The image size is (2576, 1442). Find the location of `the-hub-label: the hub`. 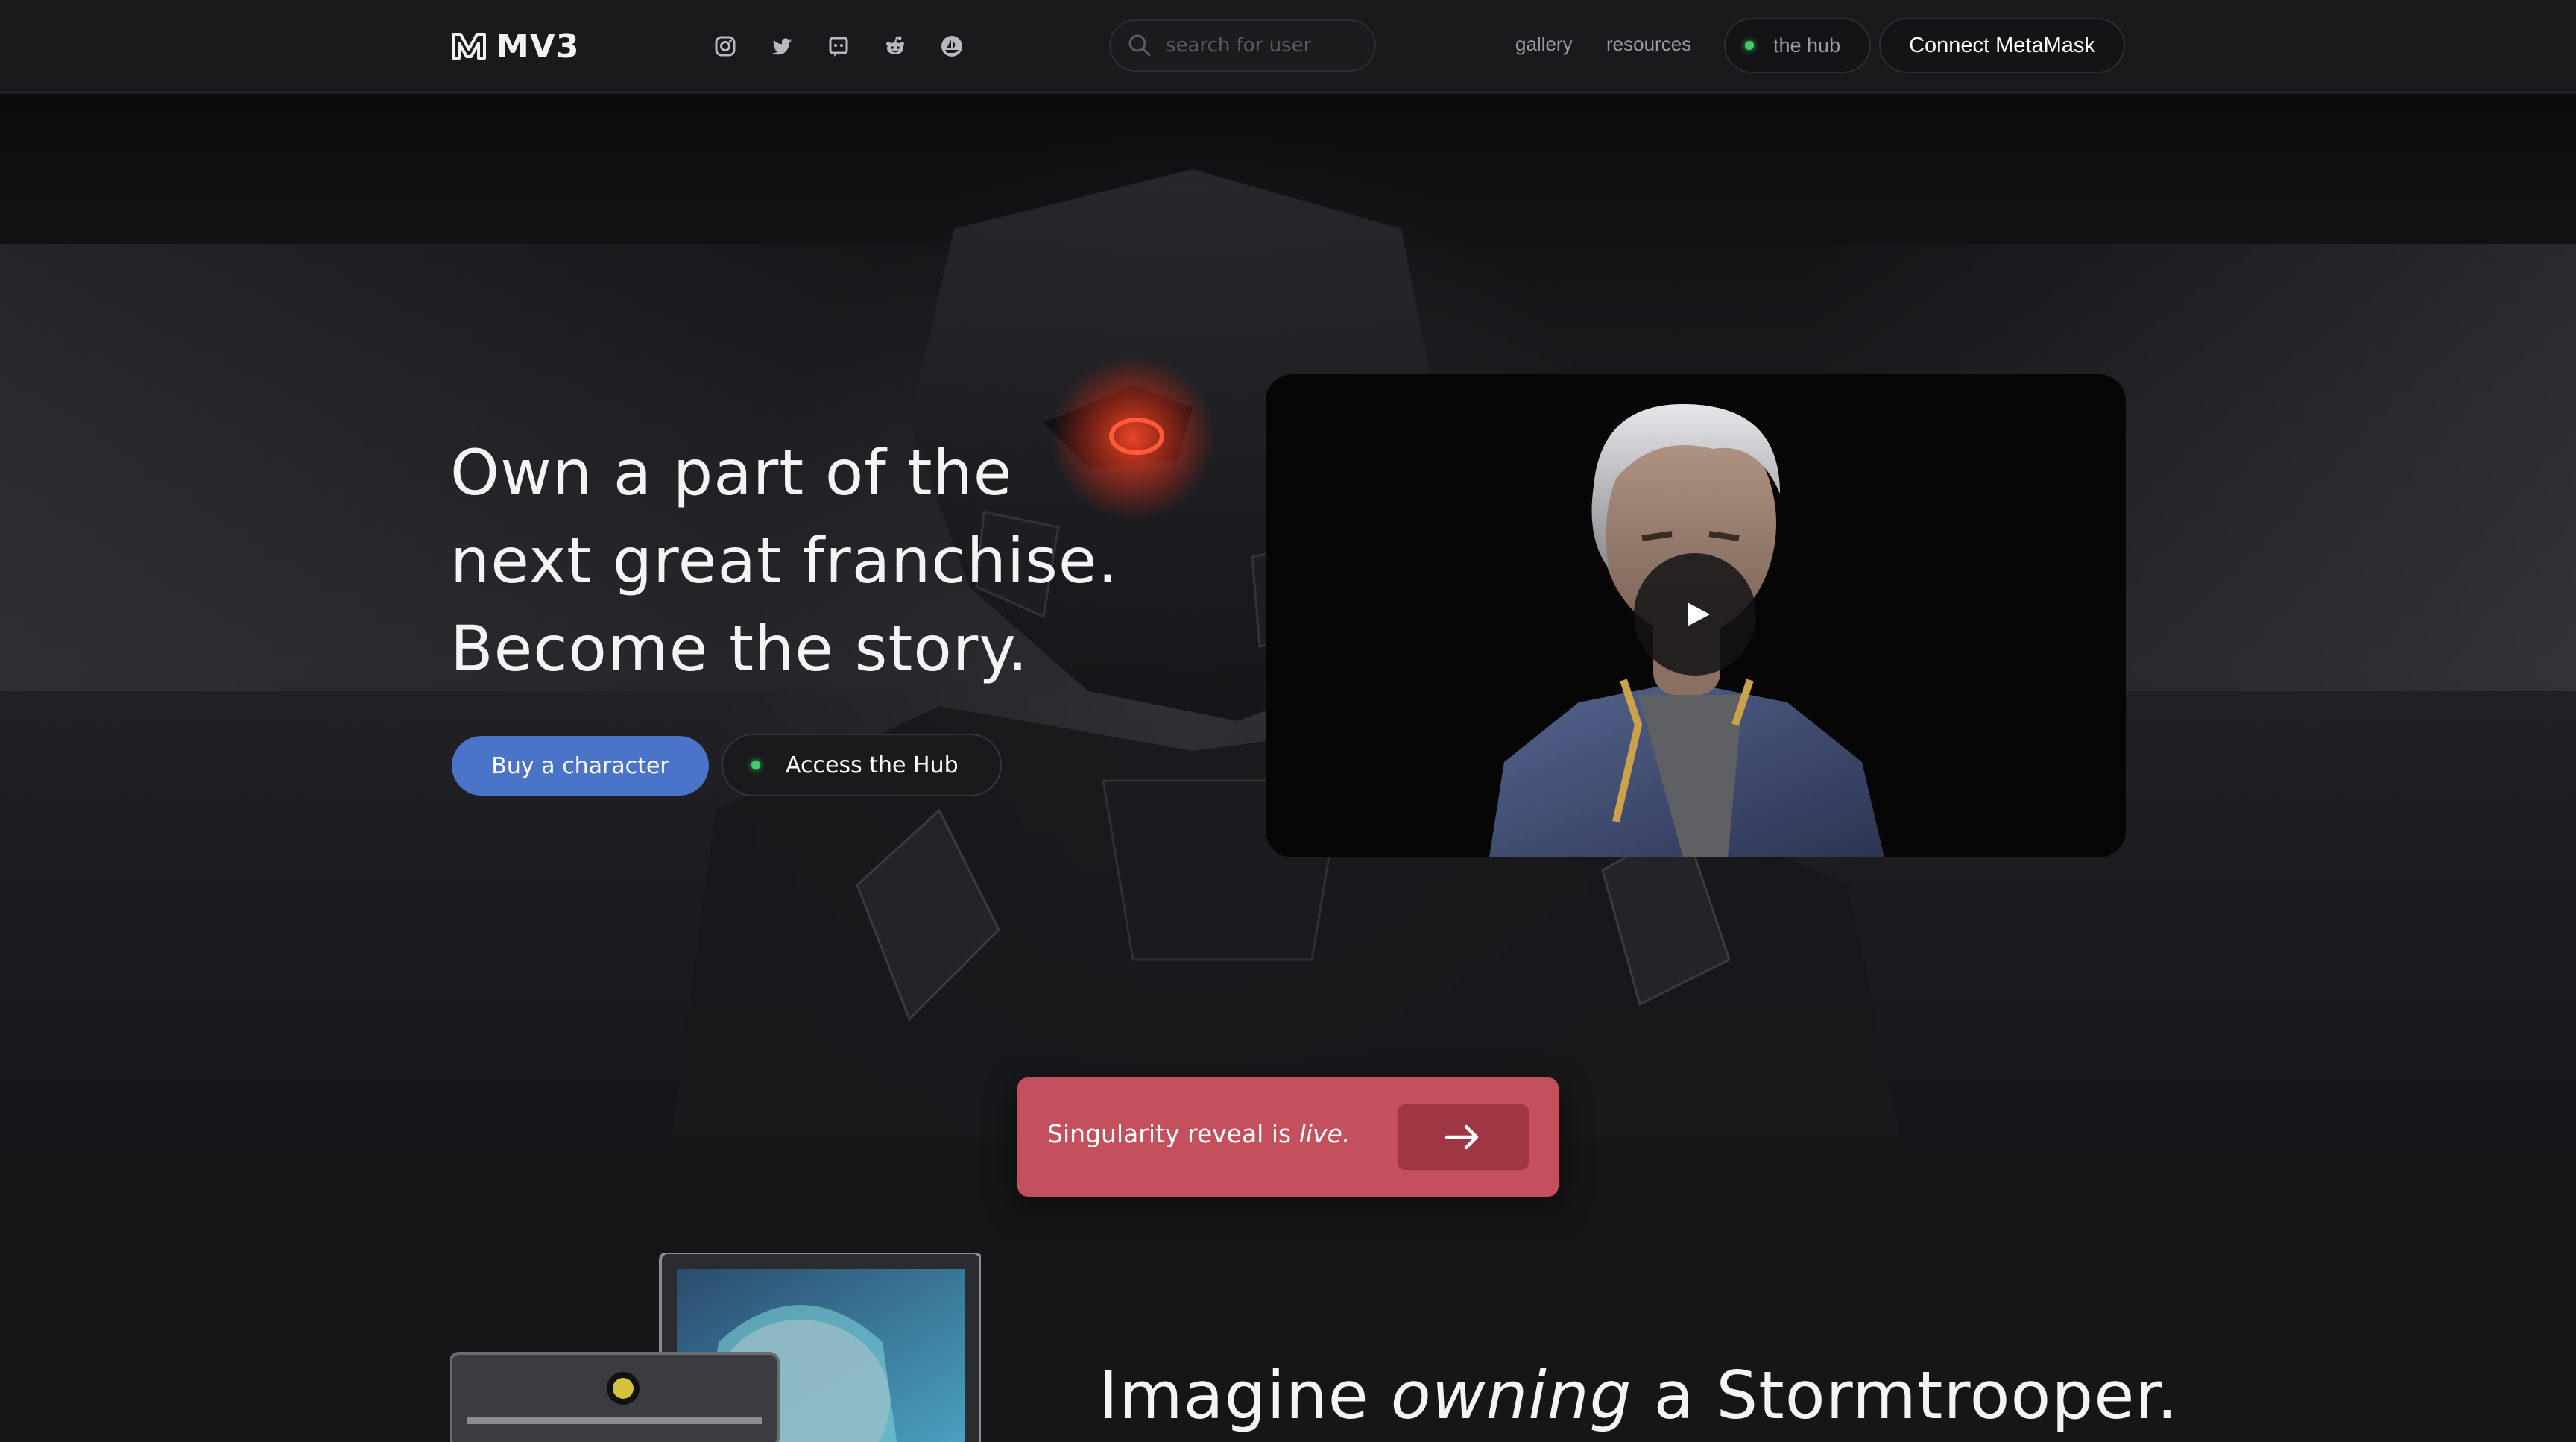

the-hub-label: the hub is located at coordinates (1807, 45).